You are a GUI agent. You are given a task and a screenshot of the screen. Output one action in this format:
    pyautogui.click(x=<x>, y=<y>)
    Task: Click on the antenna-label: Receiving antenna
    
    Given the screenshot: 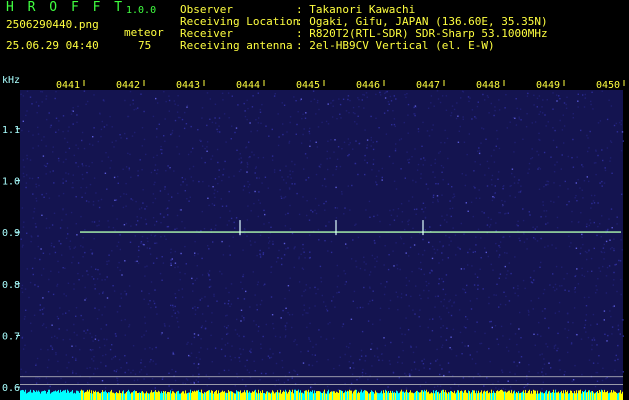 What is the action you would take?
    pyautogui.click(x=236, y=45)
    